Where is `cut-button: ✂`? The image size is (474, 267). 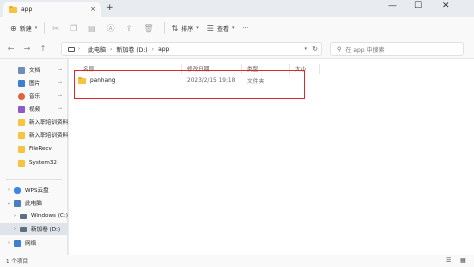
cut-button: ✂ is located at coordinates (57, 28).